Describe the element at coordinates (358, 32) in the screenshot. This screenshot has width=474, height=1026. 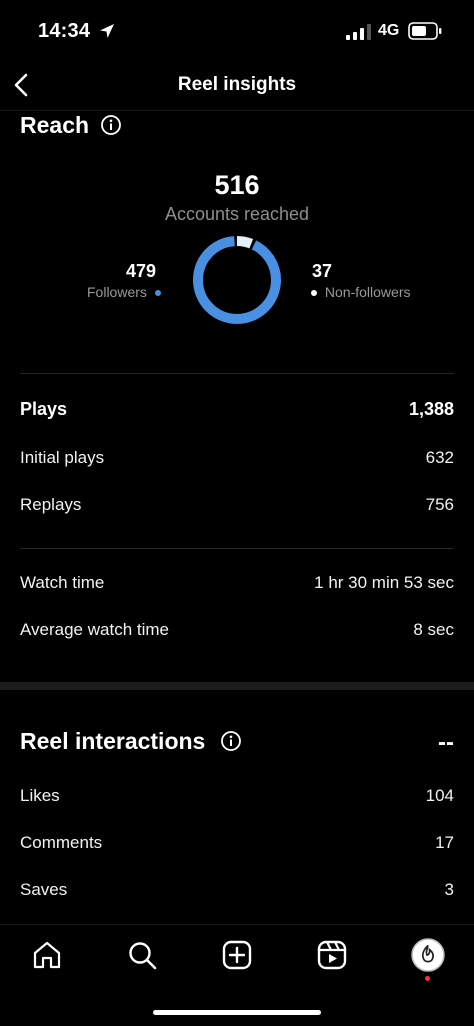
I see `signal-icon` at that location.